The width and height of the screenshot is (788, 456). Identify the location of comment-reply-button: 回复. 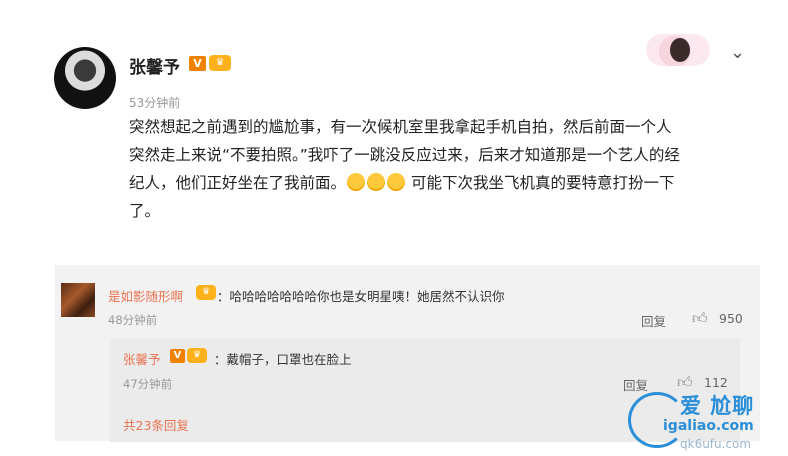
(653, 320).